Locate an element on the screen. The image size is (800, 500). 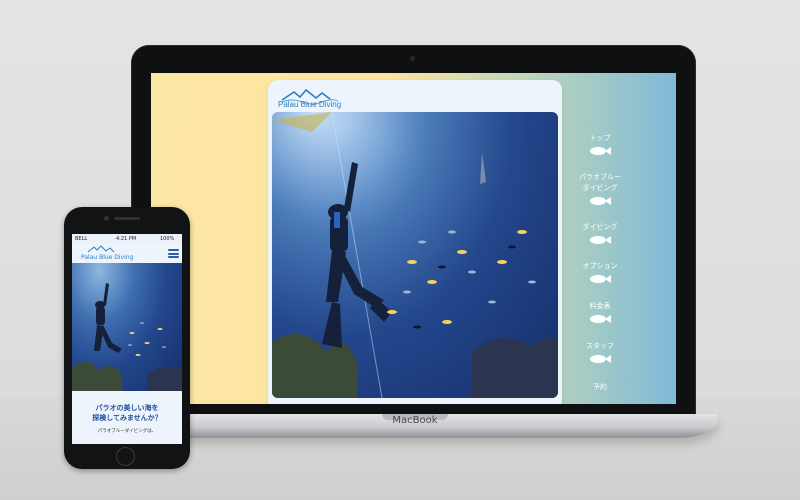
phone-logo-text: Palau Blue Diving is located at coordinates (107, 257).